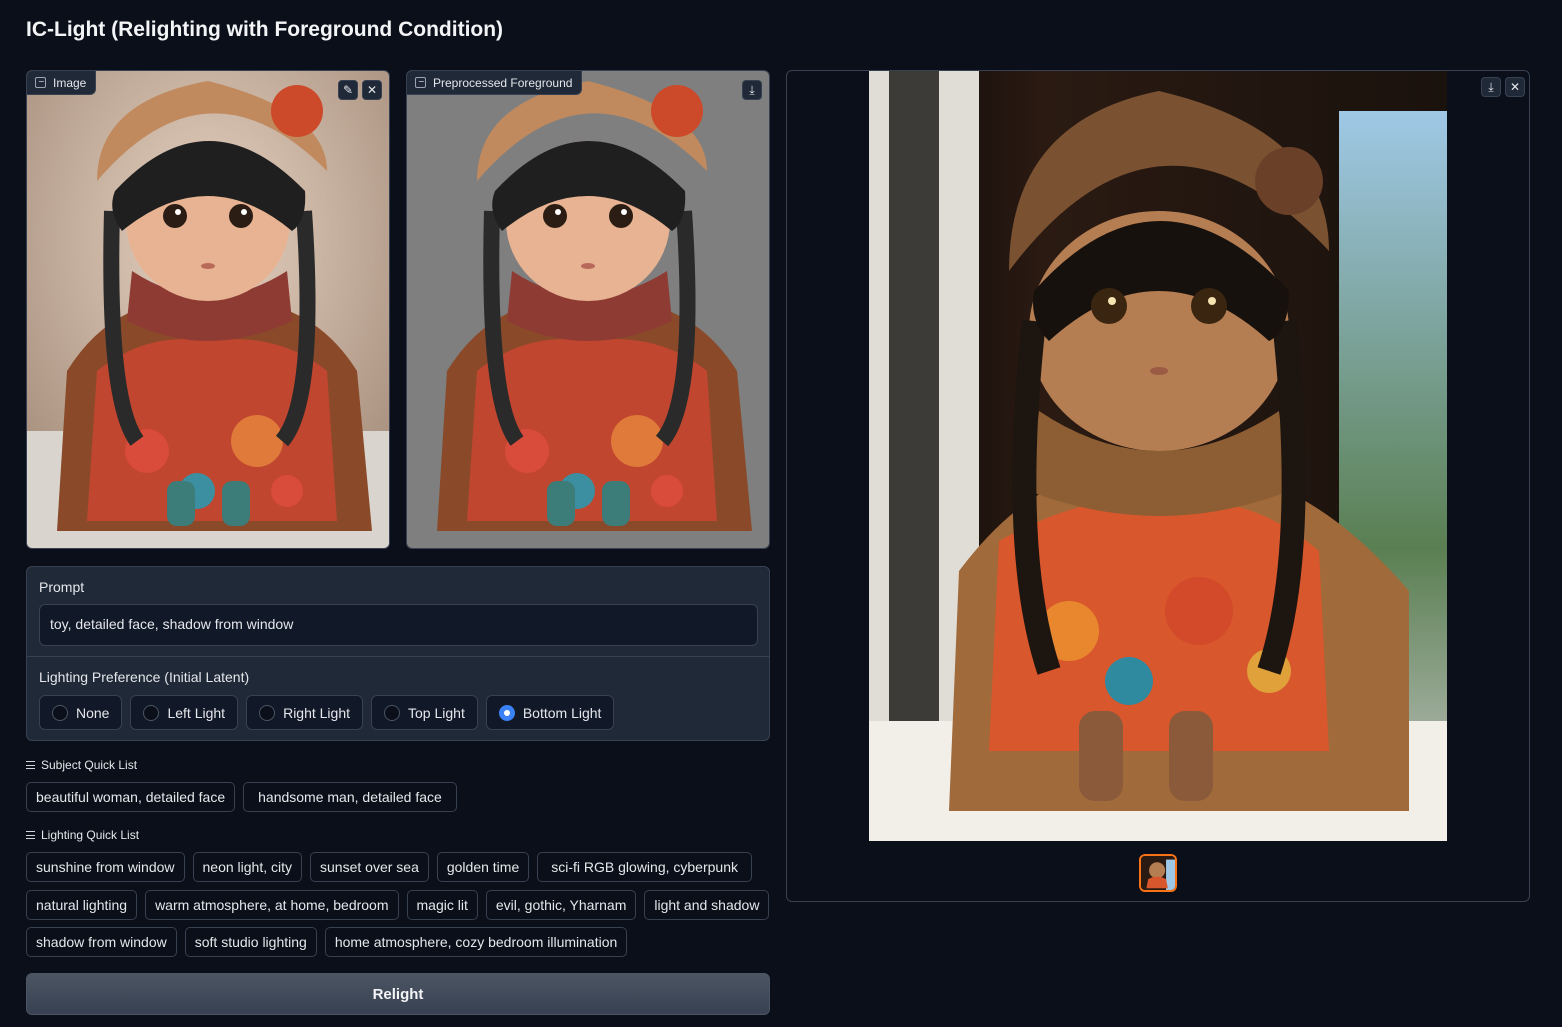 The image size is (1562, 1027). Describe the element at coordinates (196, 712) in the screenshot. I see `radio-label: Left Light` at that location.